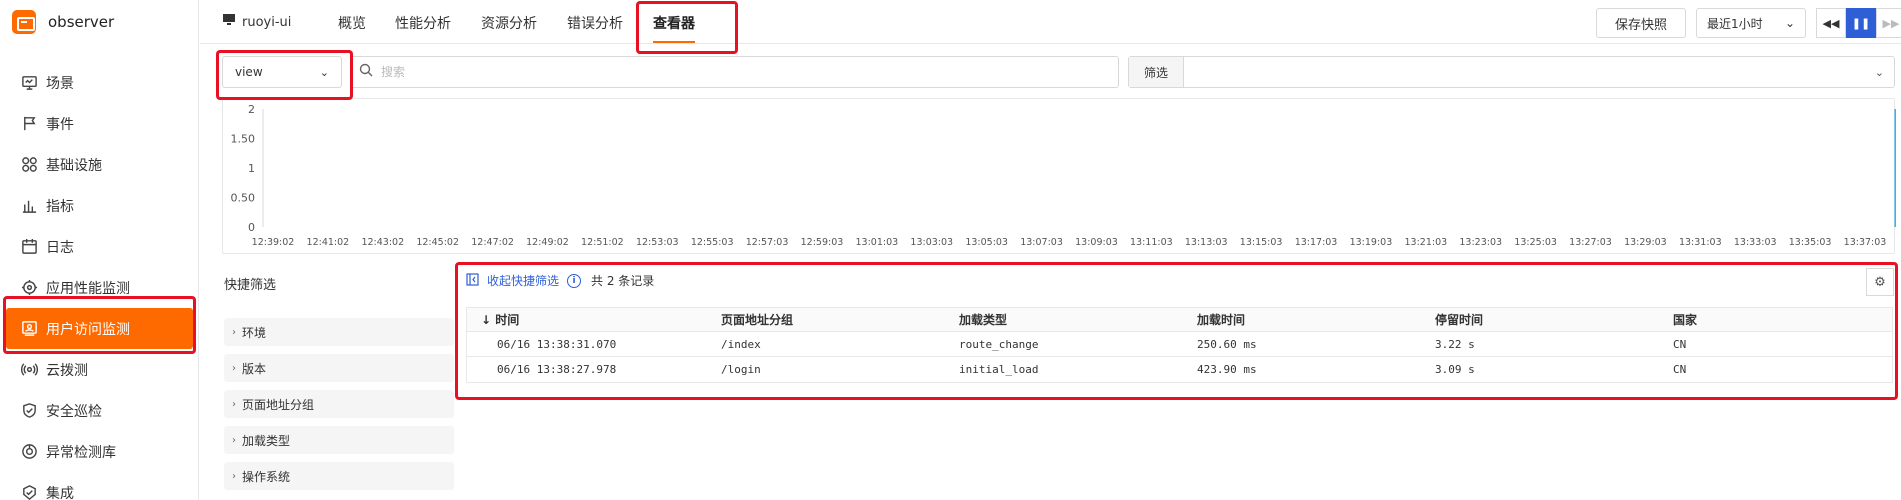 The image size is (1901, 500). Describe the element at coordinates (1425, 242) in the screenshot. I see `x-tick-label: 13:21:03` at that location.